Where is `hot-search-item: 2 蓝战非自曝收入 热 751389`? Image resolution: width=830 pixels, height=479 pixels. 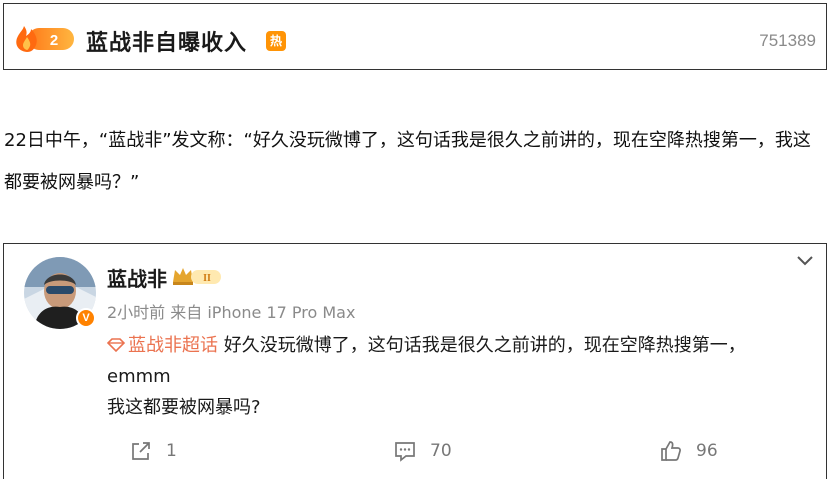
hot-search-item: 2 蓝战非自曝收入 热 751389 is located at coordinates (415, 36).